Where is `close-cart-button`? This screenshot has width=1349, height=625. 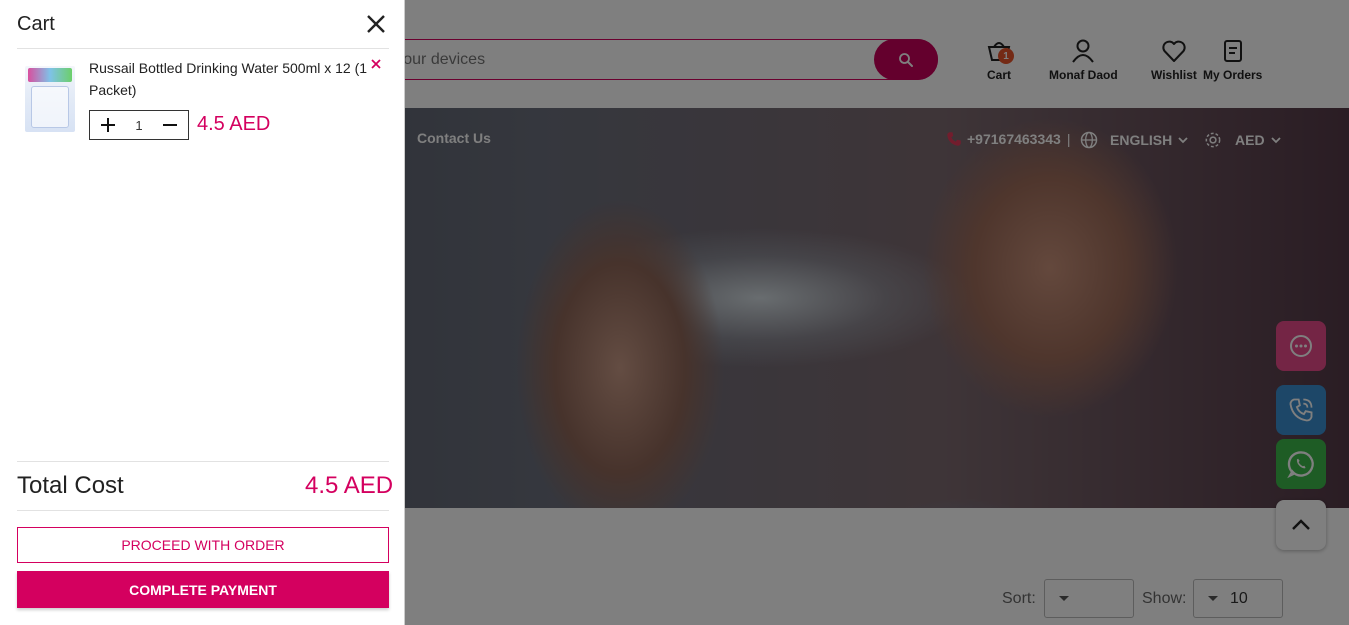 close-cart-button is located at coordinates (376, 24).